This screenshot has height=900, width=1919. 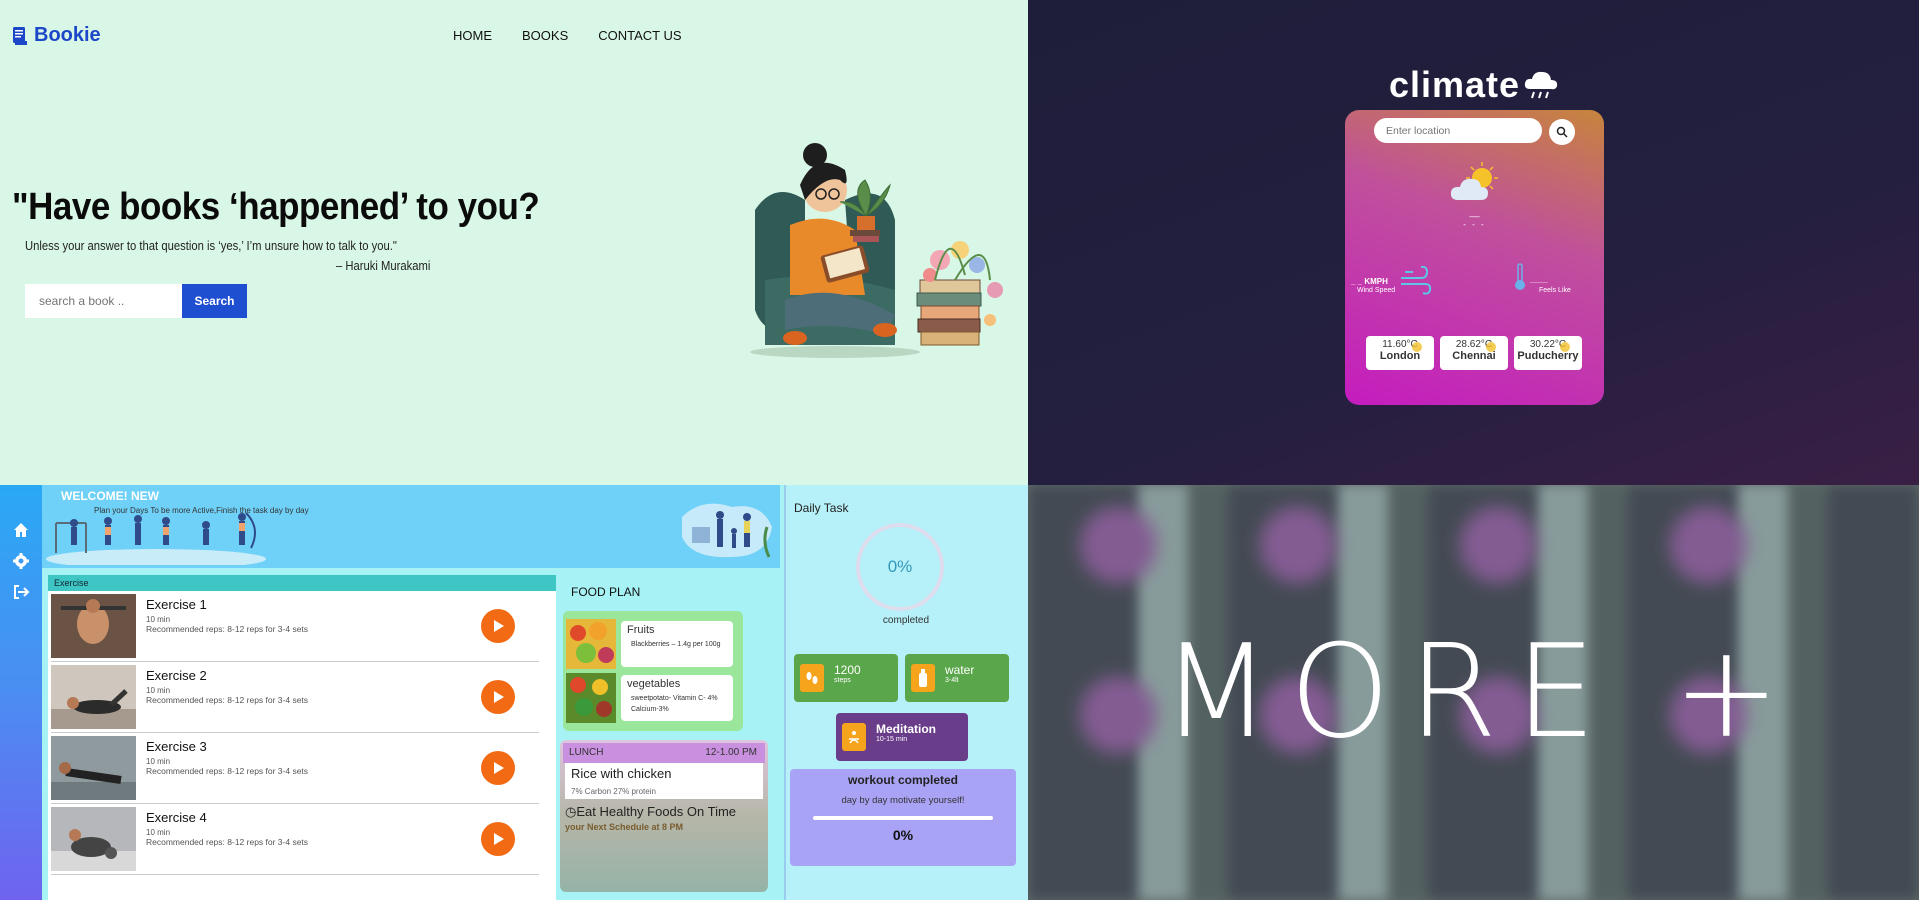 What do you see at coordinates (1474, 344) in the screenshot?
I see `city-temp: 28.62°C` at bounding box center [1474, 344].